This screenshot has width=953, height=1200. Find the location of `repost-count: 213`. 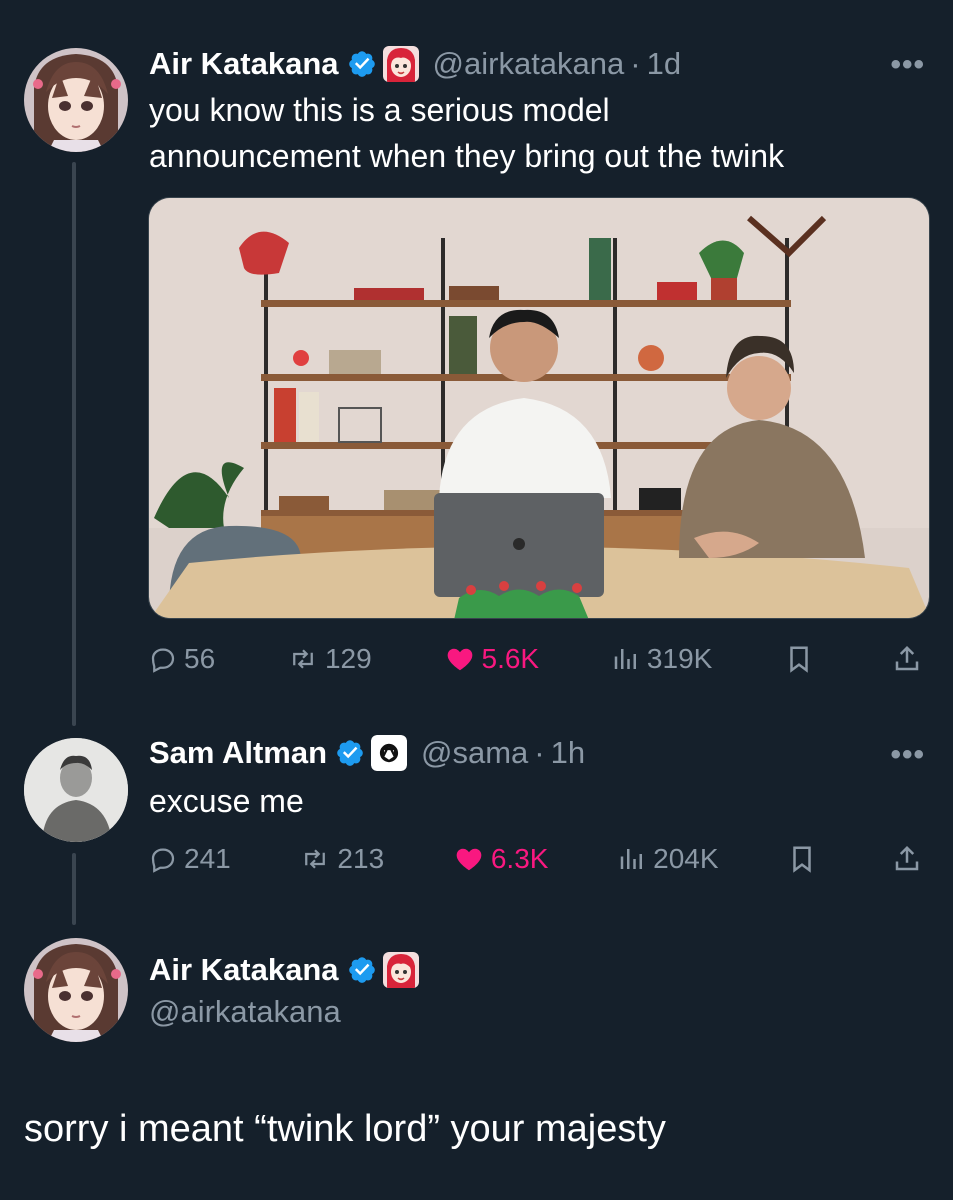

repost-count: 213 is located at coordinates (361, 858).